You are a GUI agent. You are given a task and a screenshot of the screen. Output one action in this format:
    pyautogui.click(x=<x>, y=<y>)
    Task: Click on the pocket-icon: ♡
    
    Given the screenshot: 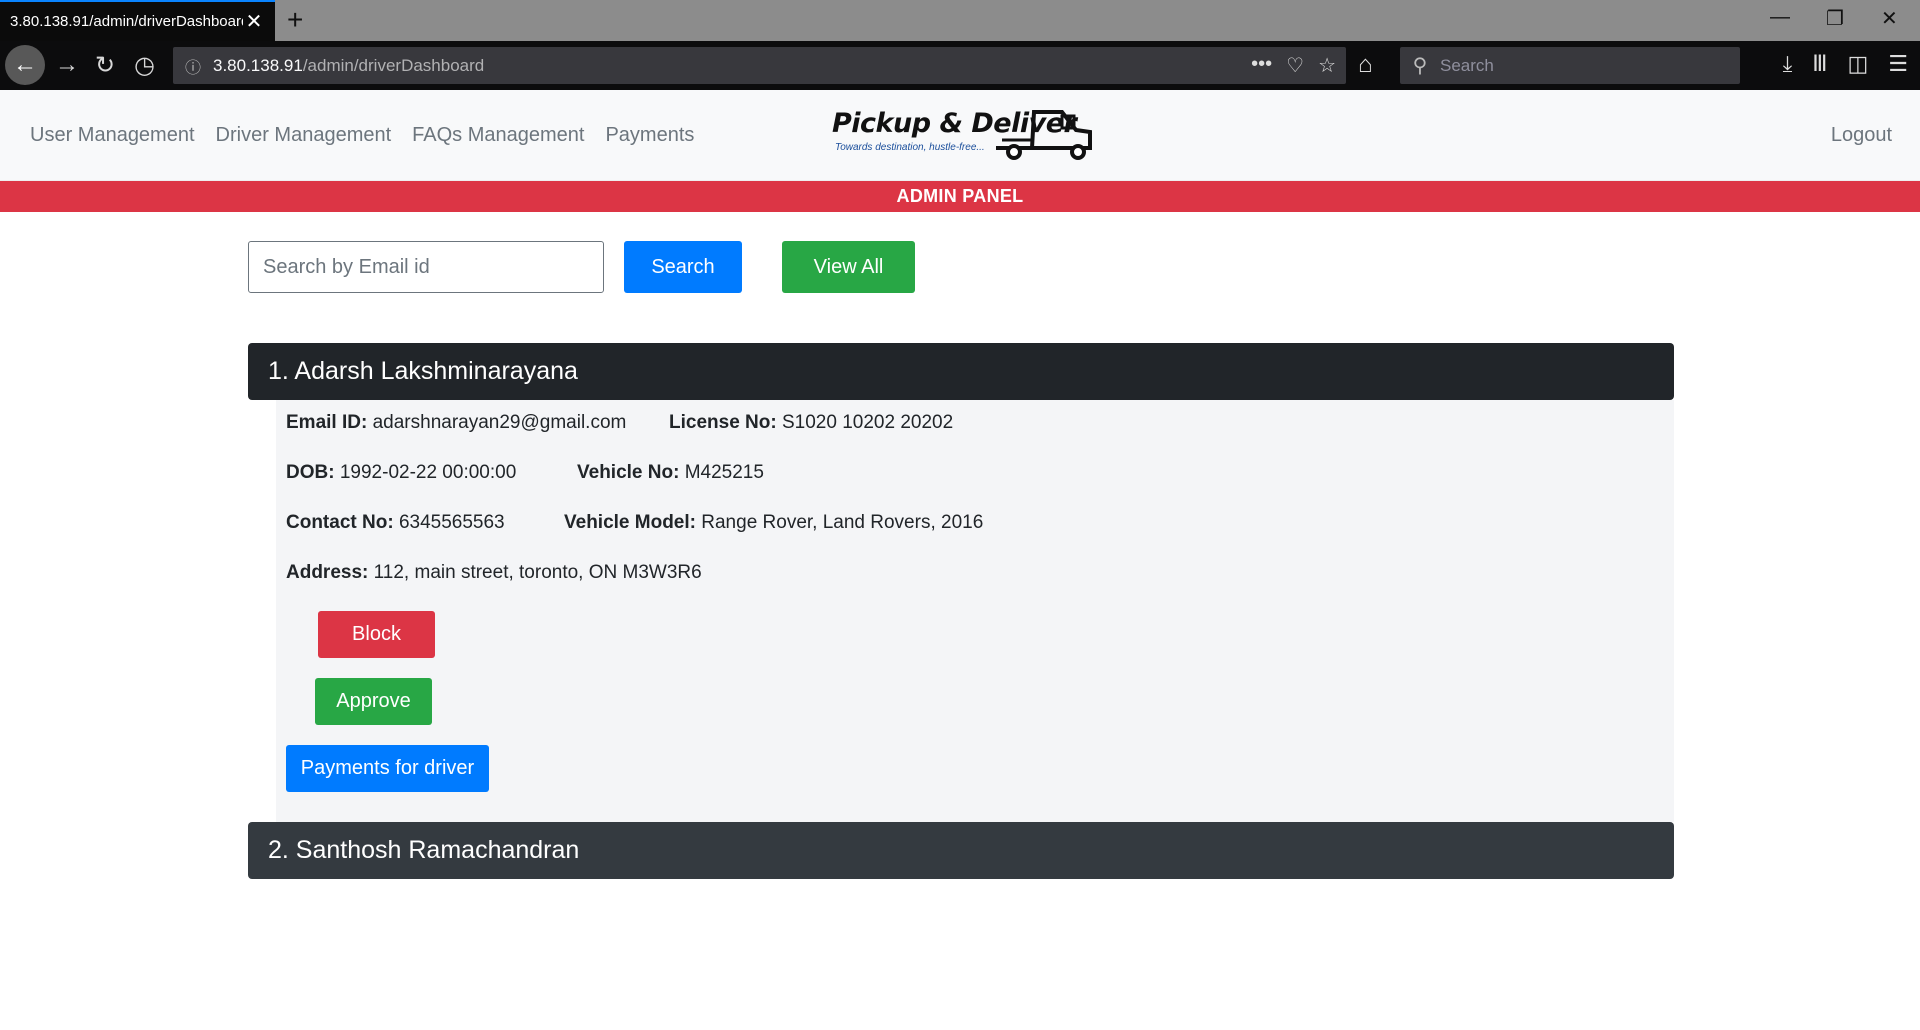 What is the action you would take?
    pyautogui.click(x=1295, y=65)
    